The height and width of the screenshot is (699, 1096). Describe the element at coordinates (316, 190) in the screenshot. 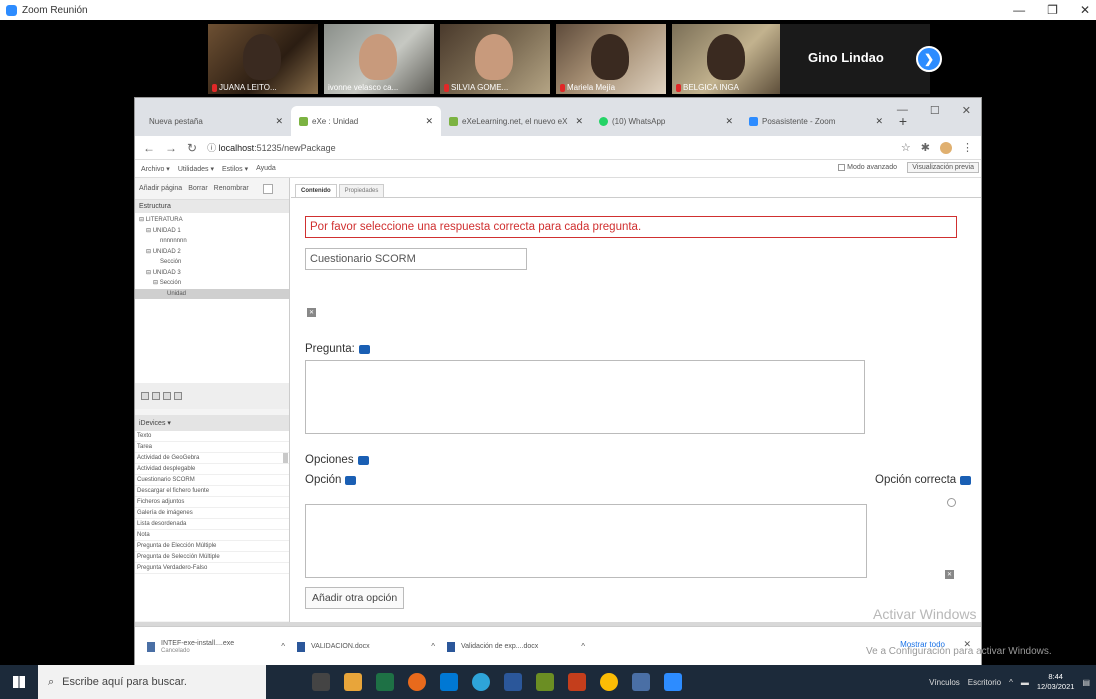

I see `tab-contenido: Contenido` at that location.